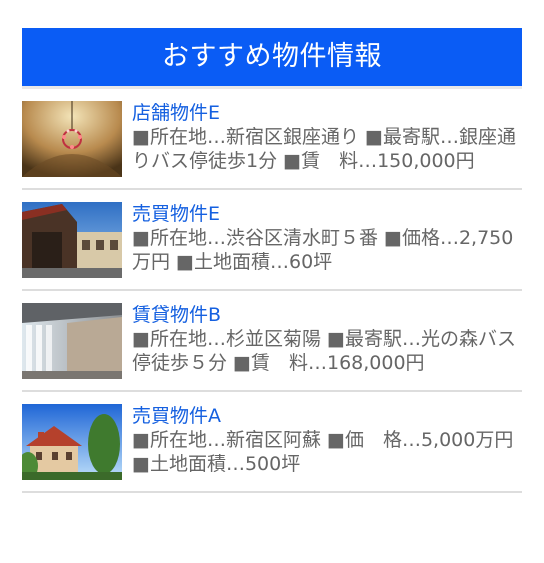 The width and height of the screenshot is (544, 563). I want to click on chandelier-interior-photo-icon, so click(72, 139).